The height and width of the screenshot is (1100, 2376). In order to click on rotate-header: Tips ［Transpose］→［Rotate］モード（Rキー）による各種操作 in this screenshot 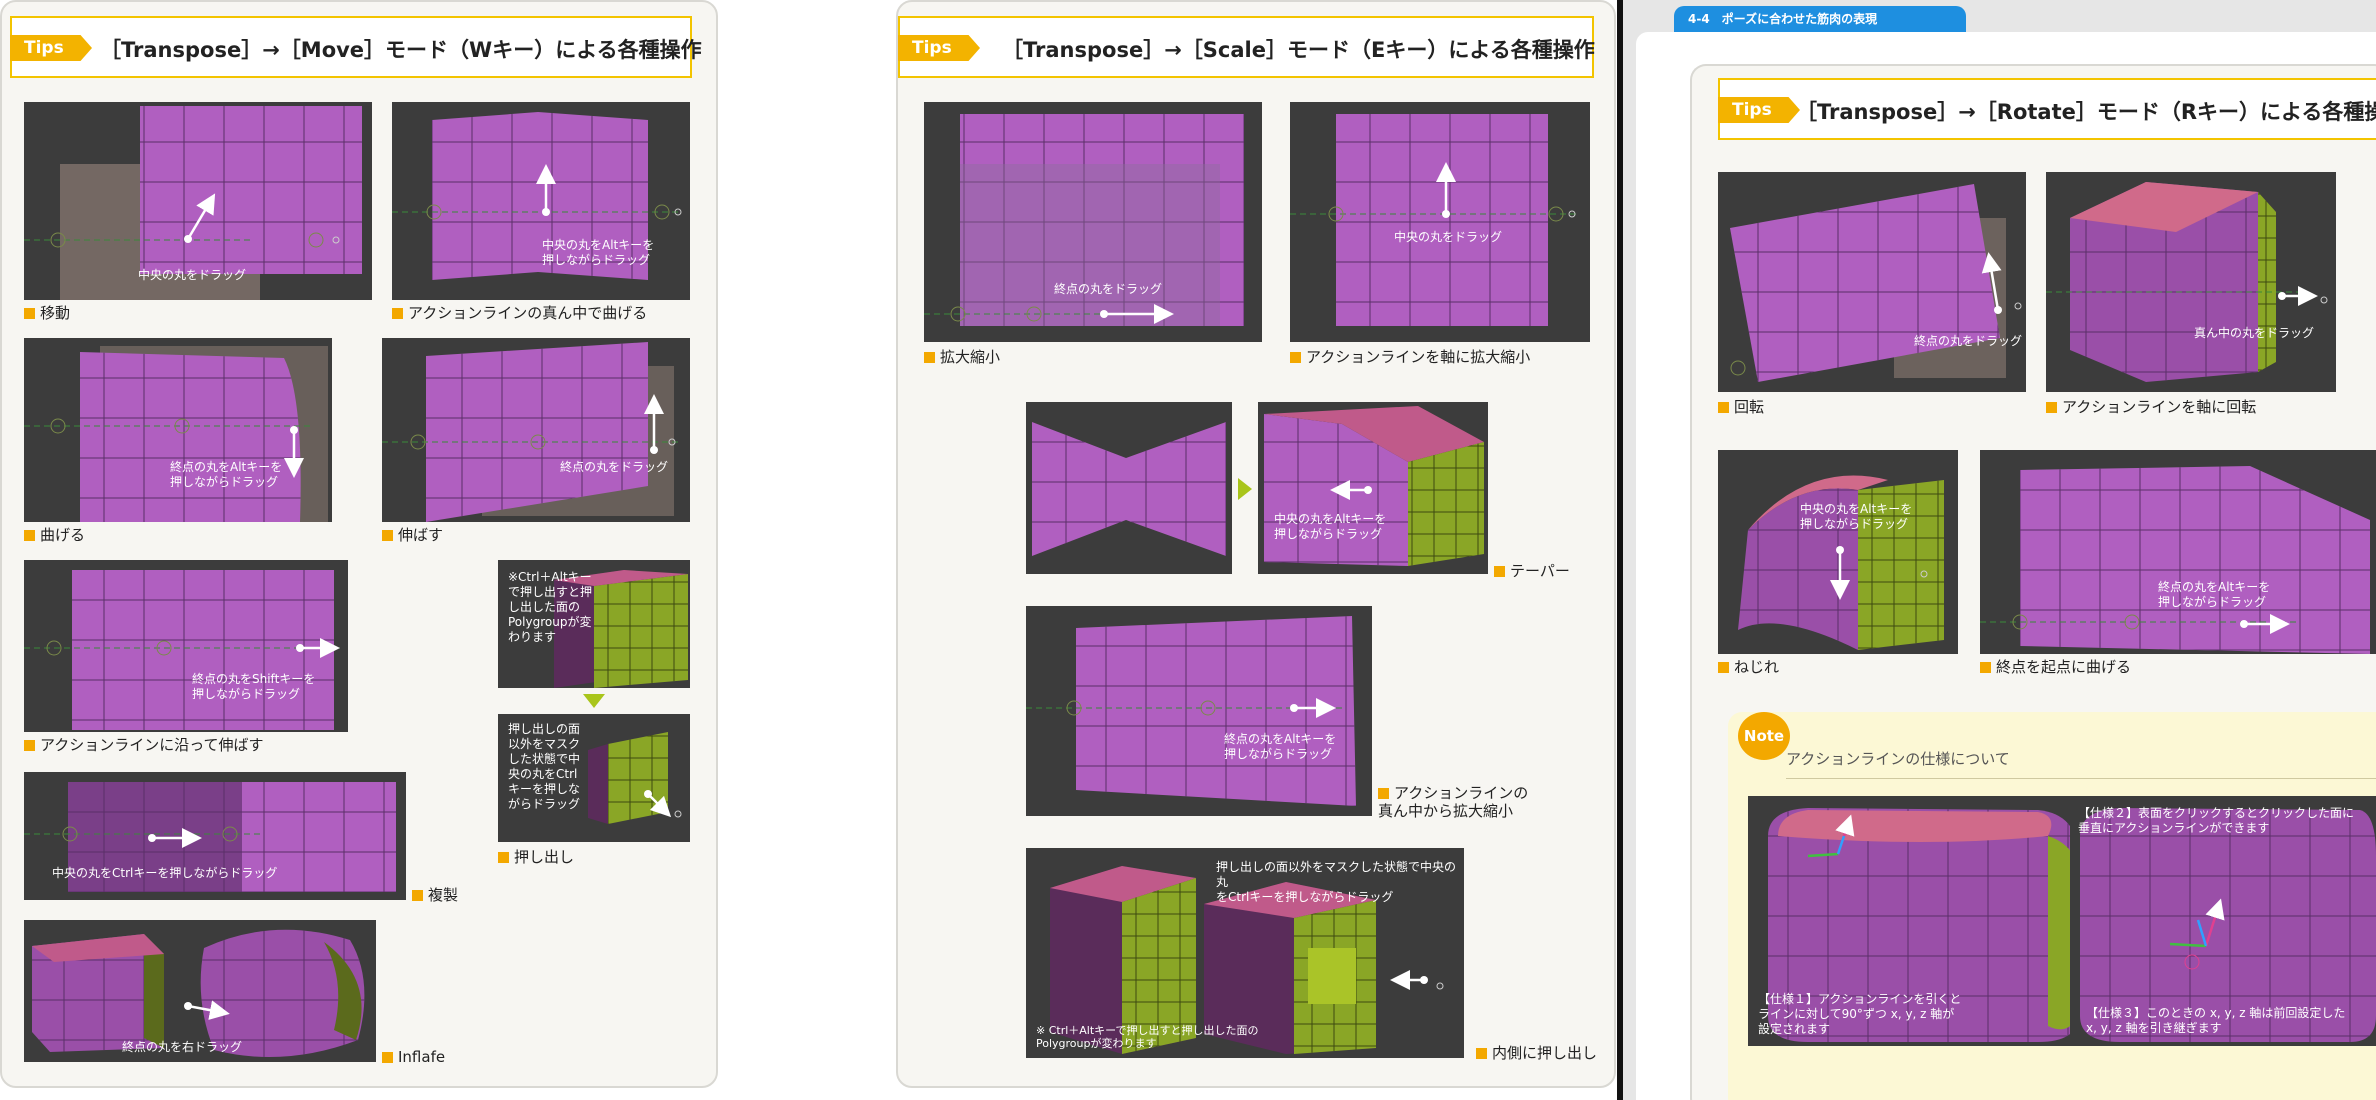, I will do `click(2047, 109)`.